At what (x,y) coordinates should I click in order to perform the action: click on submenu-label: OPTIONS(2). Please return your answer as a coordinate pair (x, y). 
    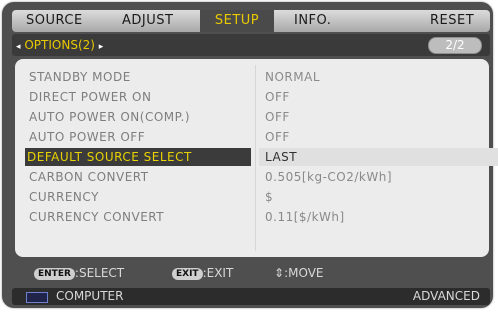
    Looking at the image, I should click on (59, 45).